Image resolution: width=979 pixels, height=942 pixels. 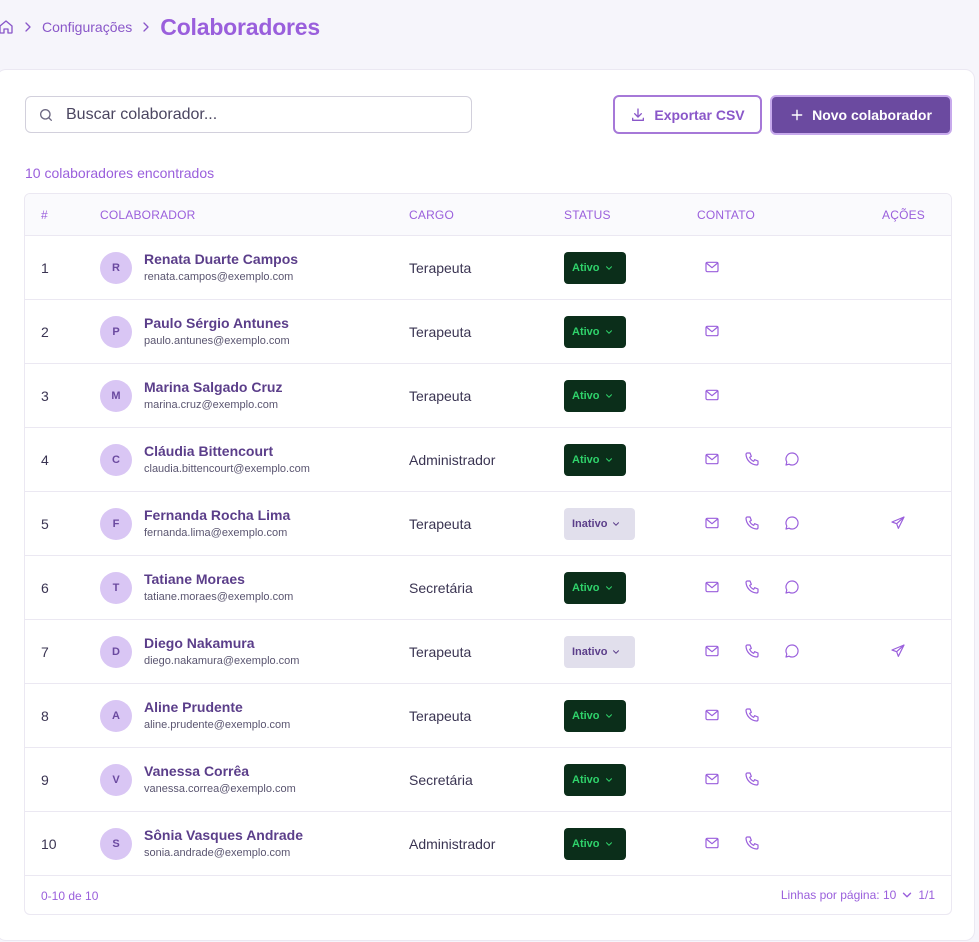 What do you see at coordinates (699, 114) in the screenshot?
I see `export-csv-label: Exportar CSV` at bounding box center [699, 114].